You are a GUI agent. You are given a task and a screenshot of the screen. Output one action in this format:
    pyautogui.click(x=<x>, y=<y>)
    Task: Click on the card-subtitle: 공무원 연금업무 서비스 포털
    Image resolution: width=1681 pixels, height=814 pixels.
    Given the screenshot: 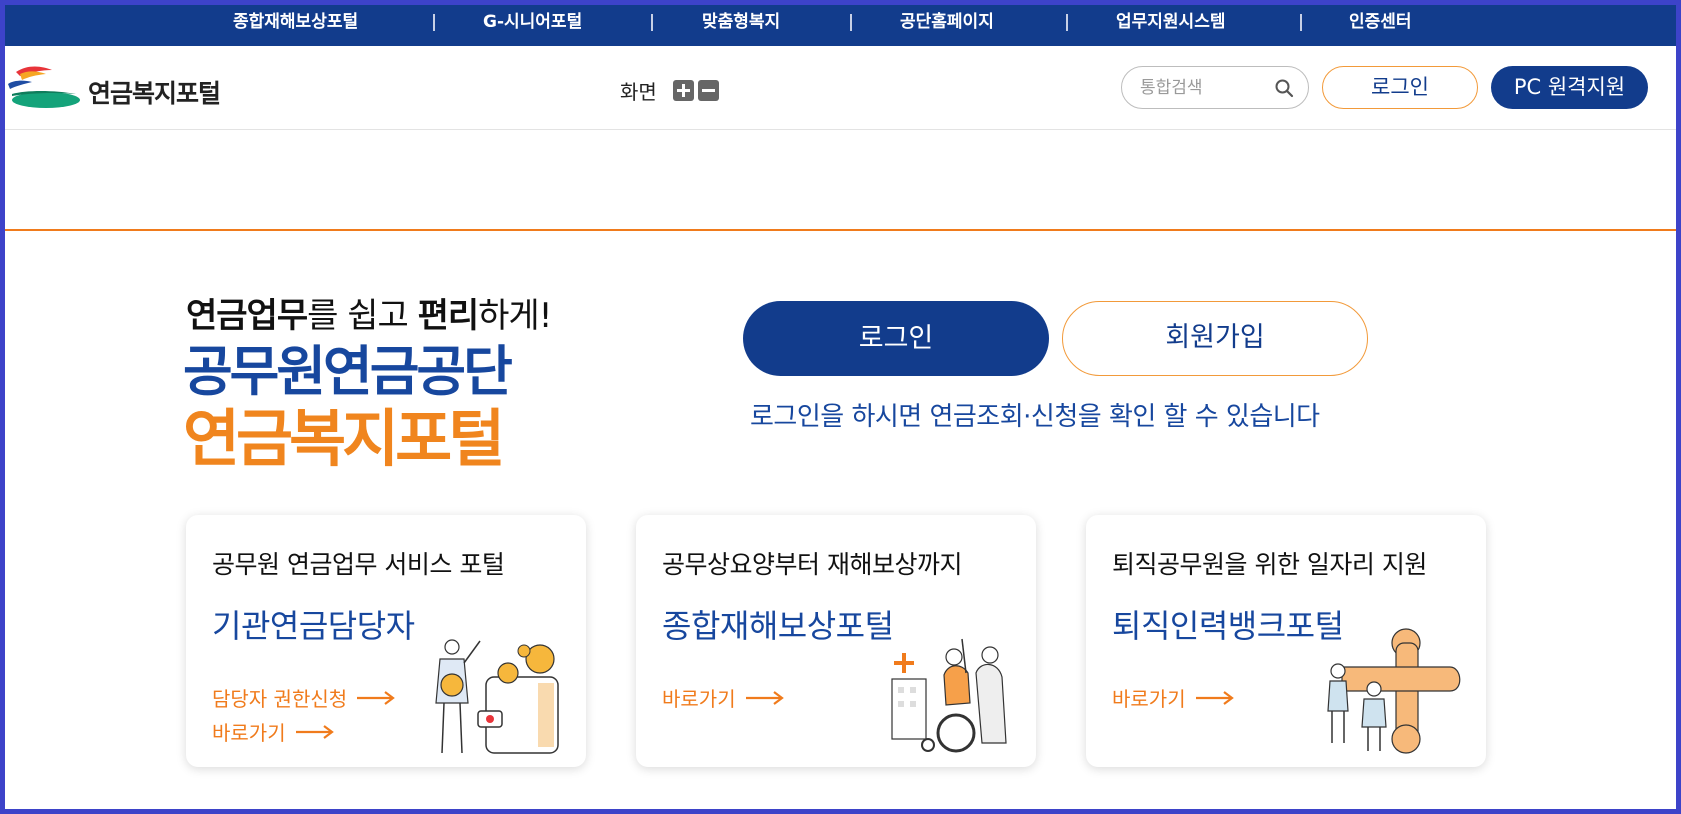 What is the action you would take?
    pyautogui.click(x=358, y=564)
    